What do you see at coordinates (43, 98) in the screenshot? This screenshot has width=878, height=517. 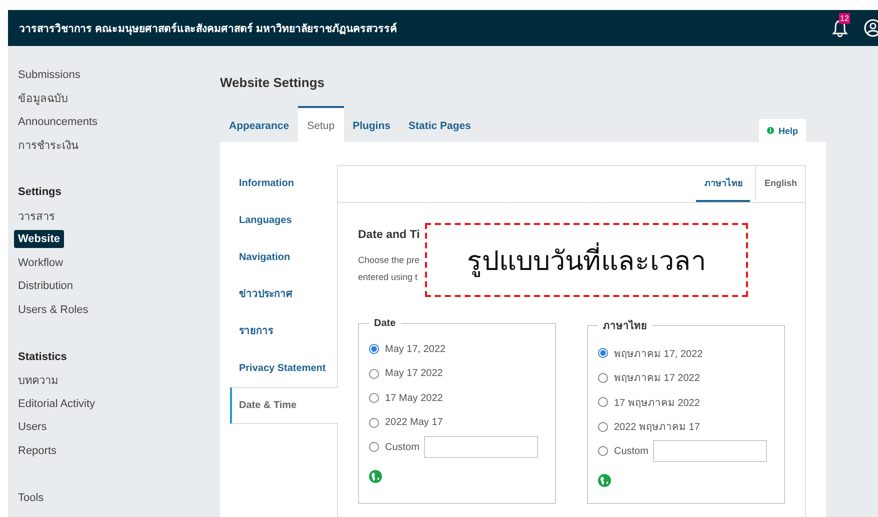 I see `sidebar-item: ข้อมูลฉบับ` at bounding box center [43, 98].